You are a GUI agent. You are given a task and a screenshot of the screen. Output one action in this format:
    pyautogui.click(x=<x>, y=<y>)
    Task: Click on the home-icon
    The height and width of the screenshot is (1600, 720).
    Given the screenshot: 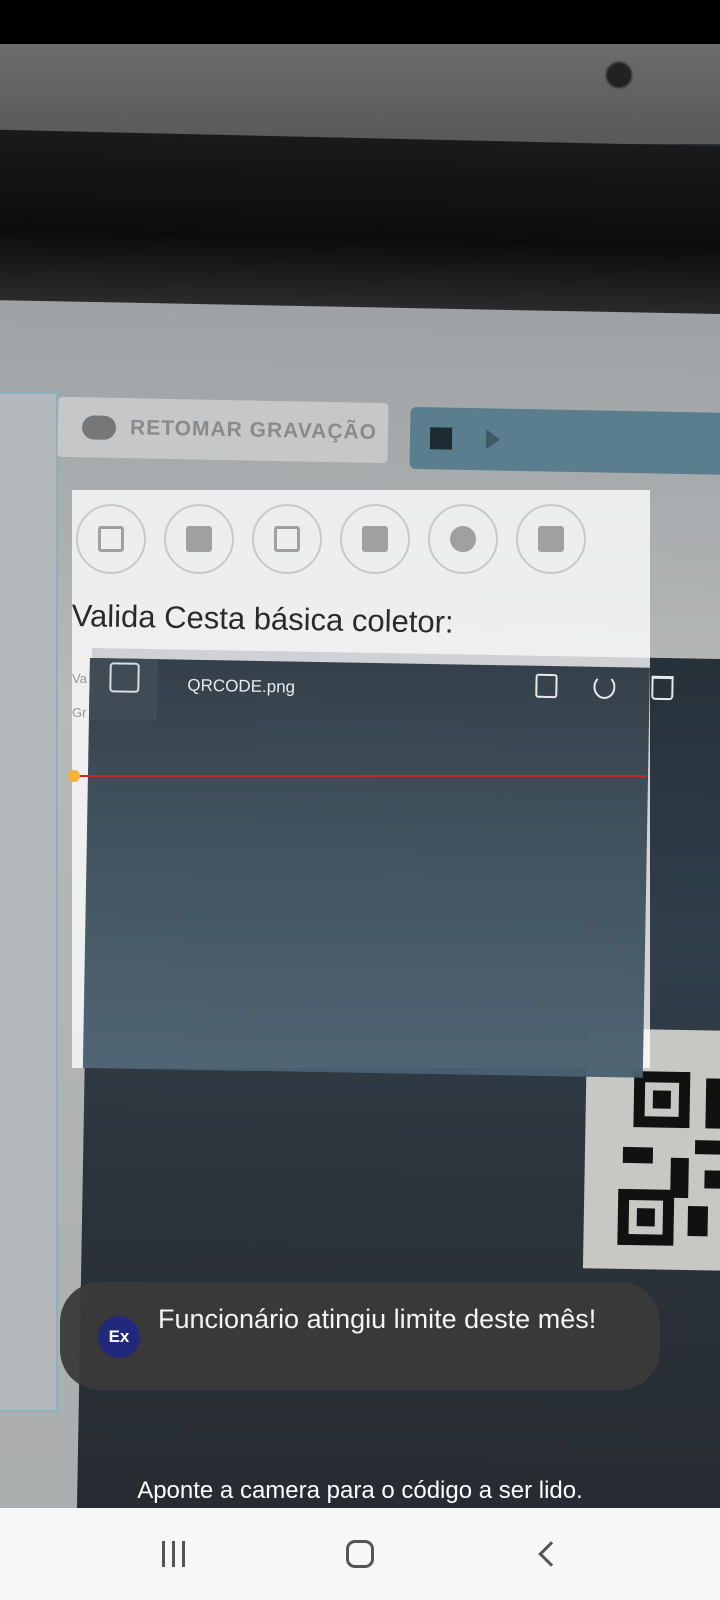 What is the action you would take?
    pyautogui.click(x=359, y=1554)
    